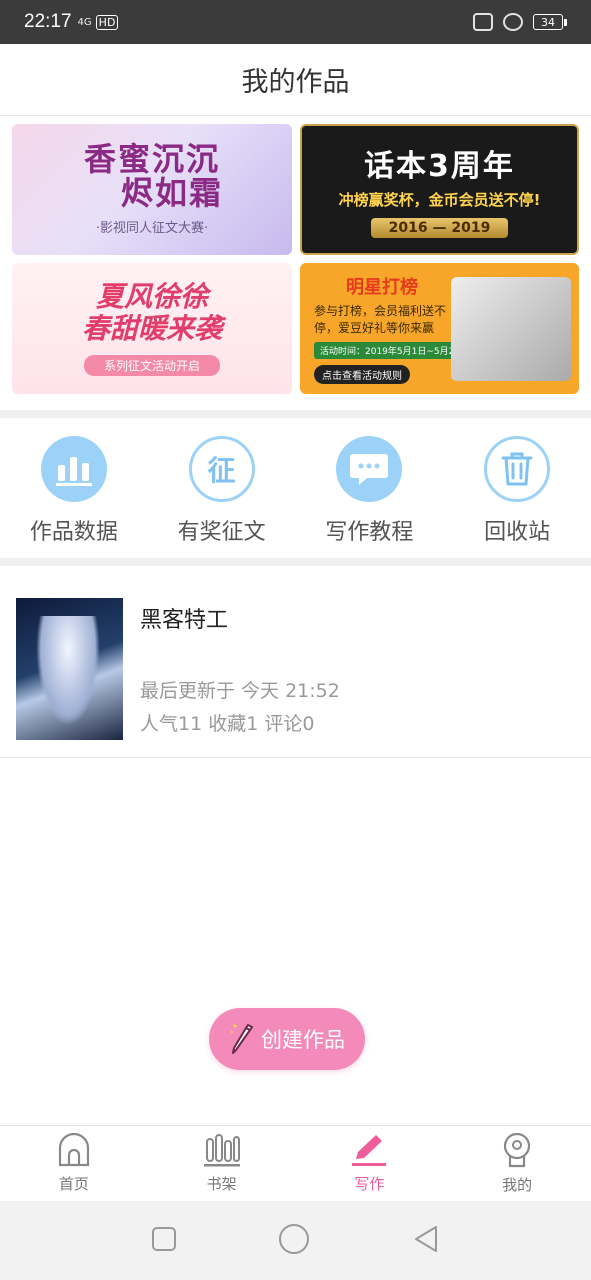 Image resolution: width=591 pixels, height=1280 pixels. I want to click on banner-title: 话本3周年, so click(439, 166).